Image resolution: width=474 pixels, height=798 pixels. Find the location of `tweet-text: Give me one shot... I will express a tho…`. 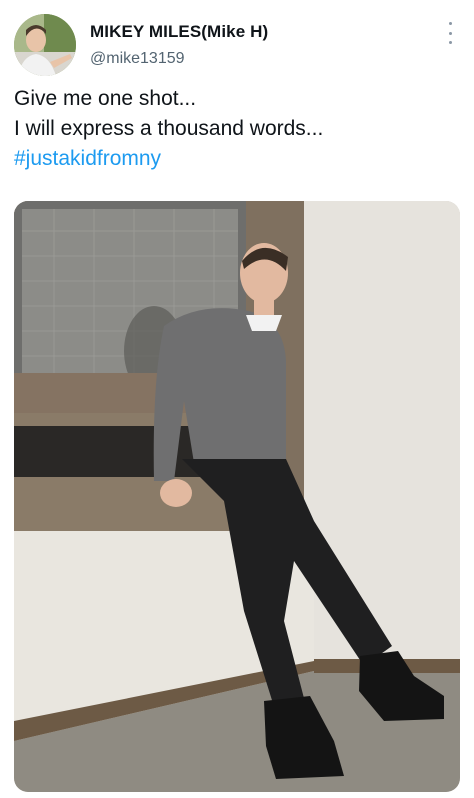

tweet-text: Give me one shot... I will express a tho… is located at coordinates (234, 129).